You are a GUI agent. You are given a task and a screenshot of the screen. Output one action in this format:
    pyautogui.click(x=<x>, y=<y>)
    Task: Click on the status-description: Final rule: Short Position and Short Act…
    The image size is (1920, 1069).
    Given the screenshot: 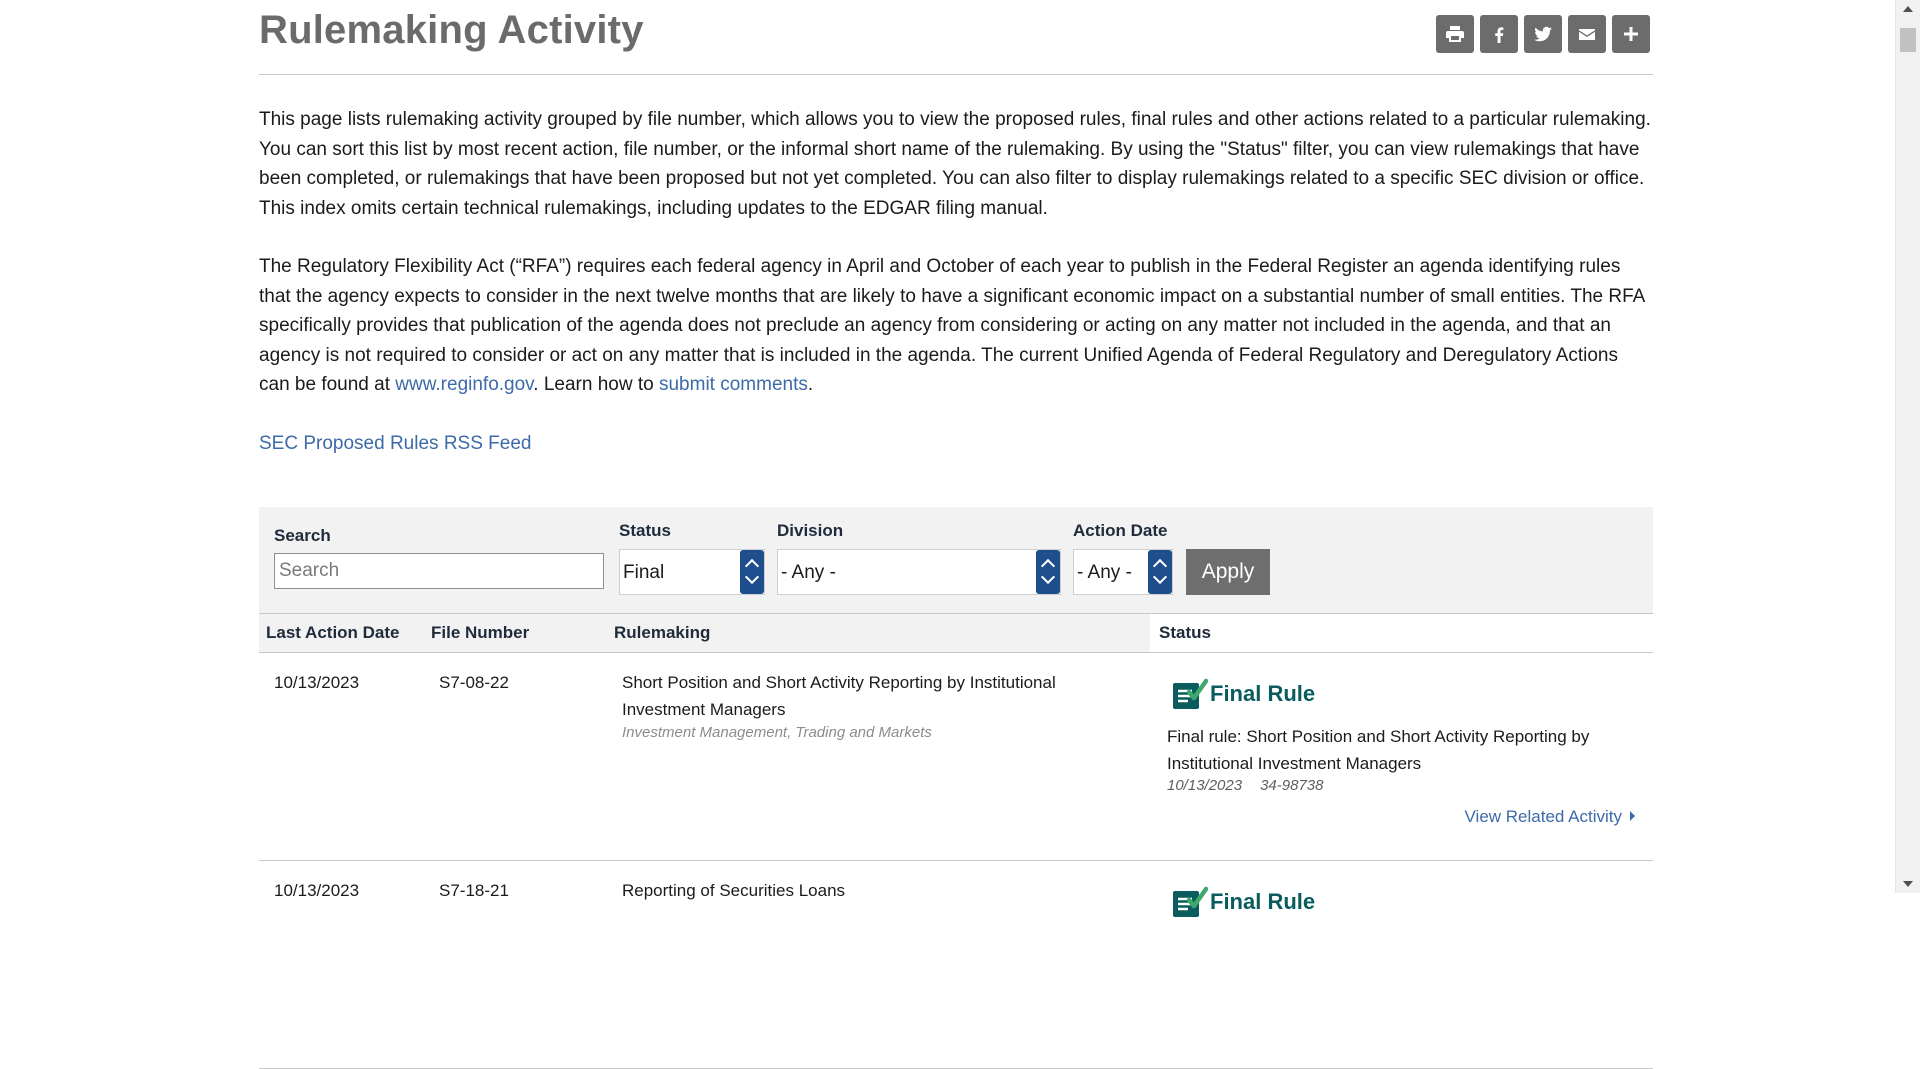 What is the action you would take?
    pyautogui.click(x=1378, y=750)
    